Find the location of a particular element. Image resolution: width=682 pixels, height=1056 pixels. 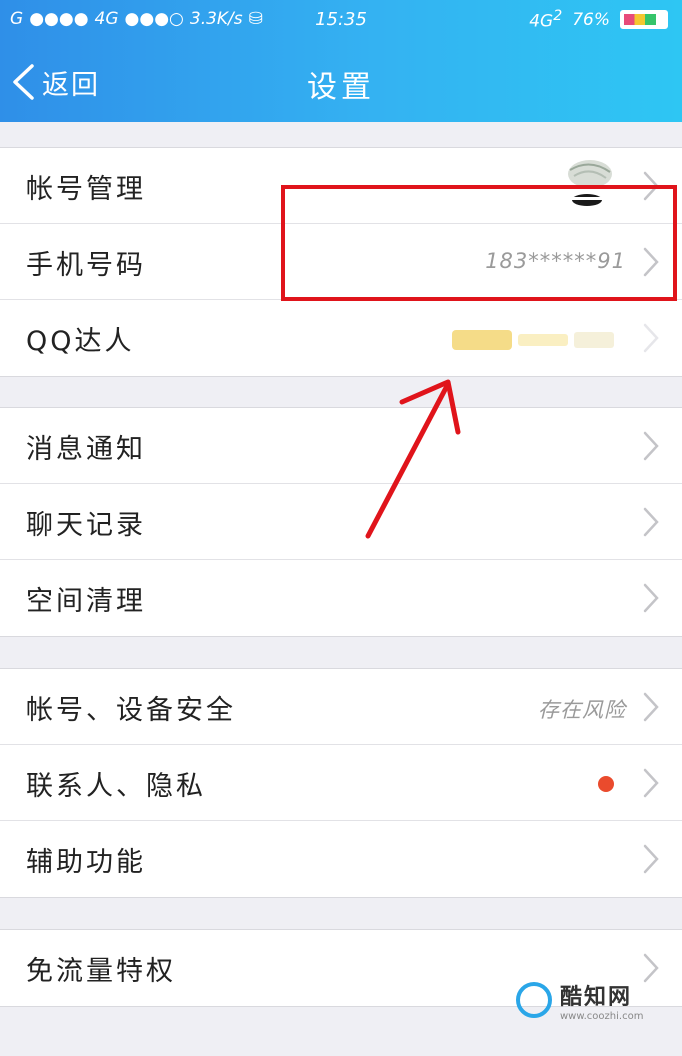

row-label: 免流量特权 is located at coordinates (101, 971).